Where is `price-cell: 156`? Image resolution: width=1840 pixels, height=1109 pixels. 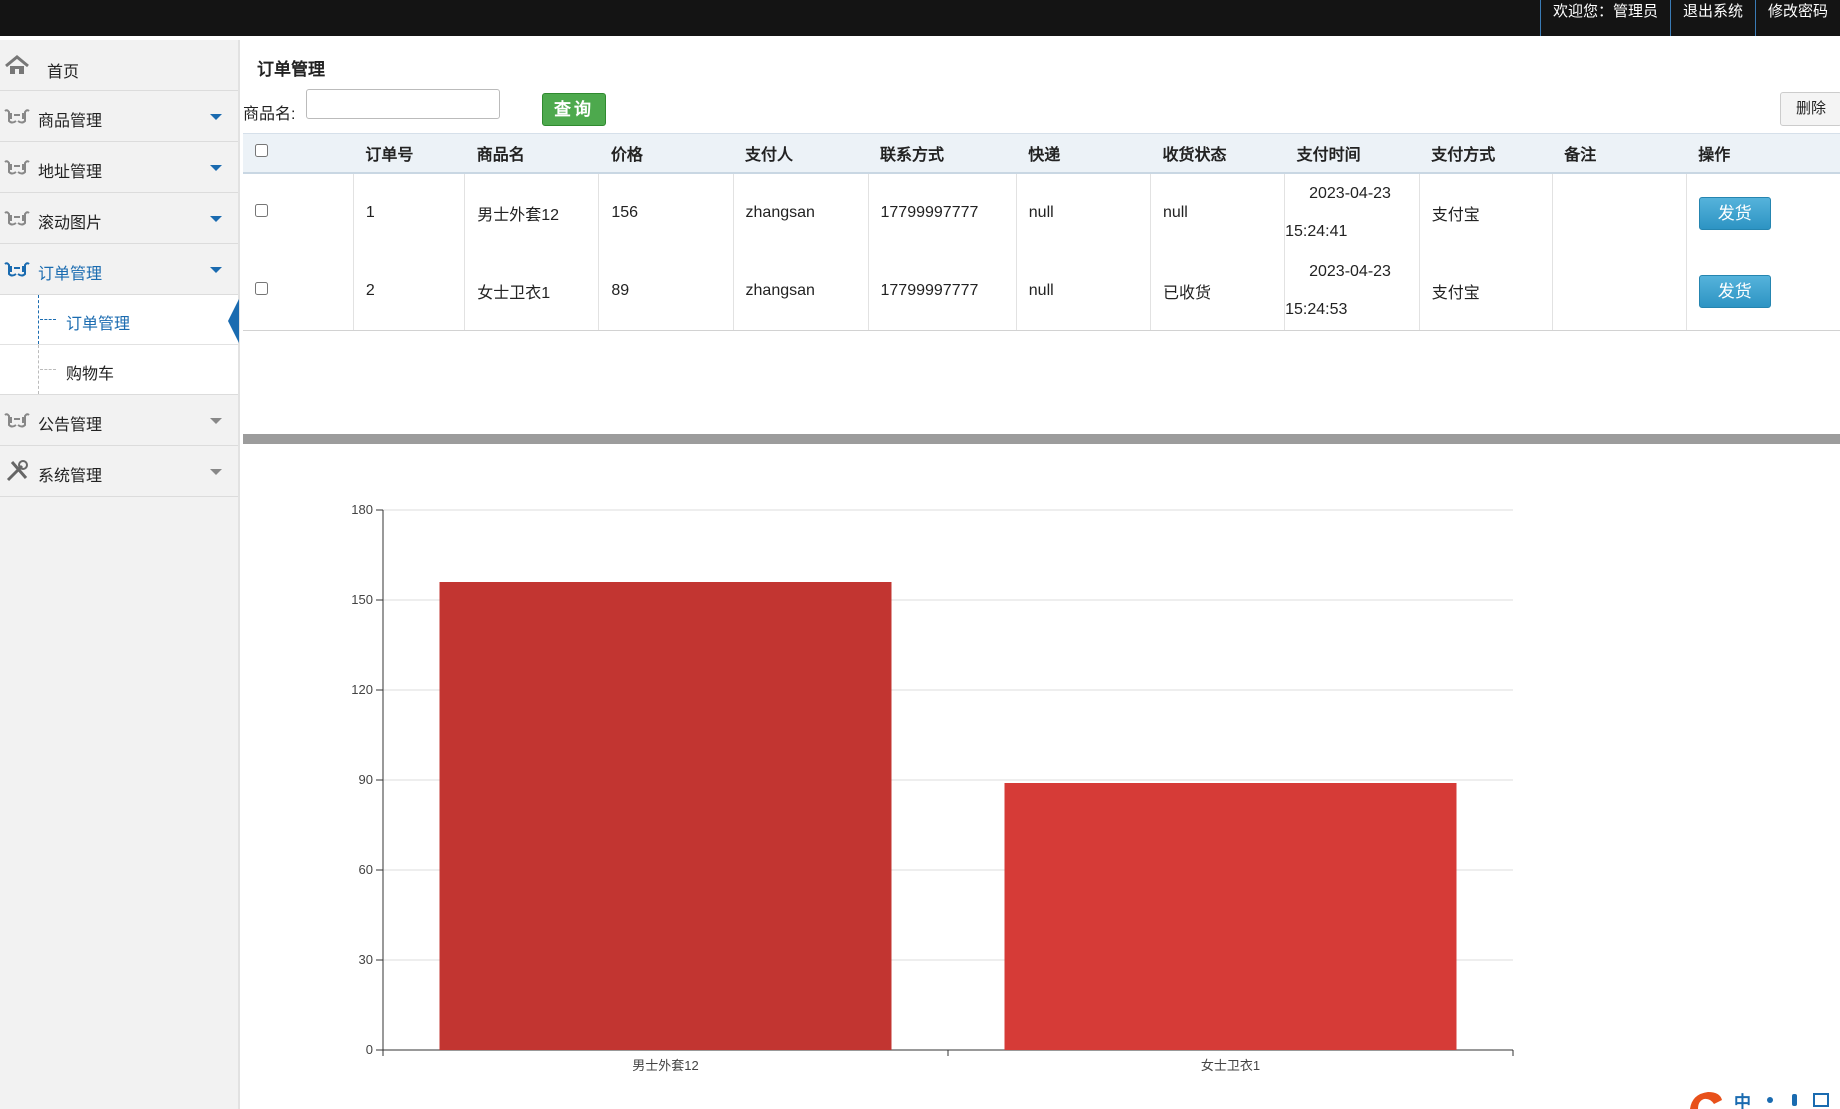 price-cell: 156 is located at coordinates (666, 212).